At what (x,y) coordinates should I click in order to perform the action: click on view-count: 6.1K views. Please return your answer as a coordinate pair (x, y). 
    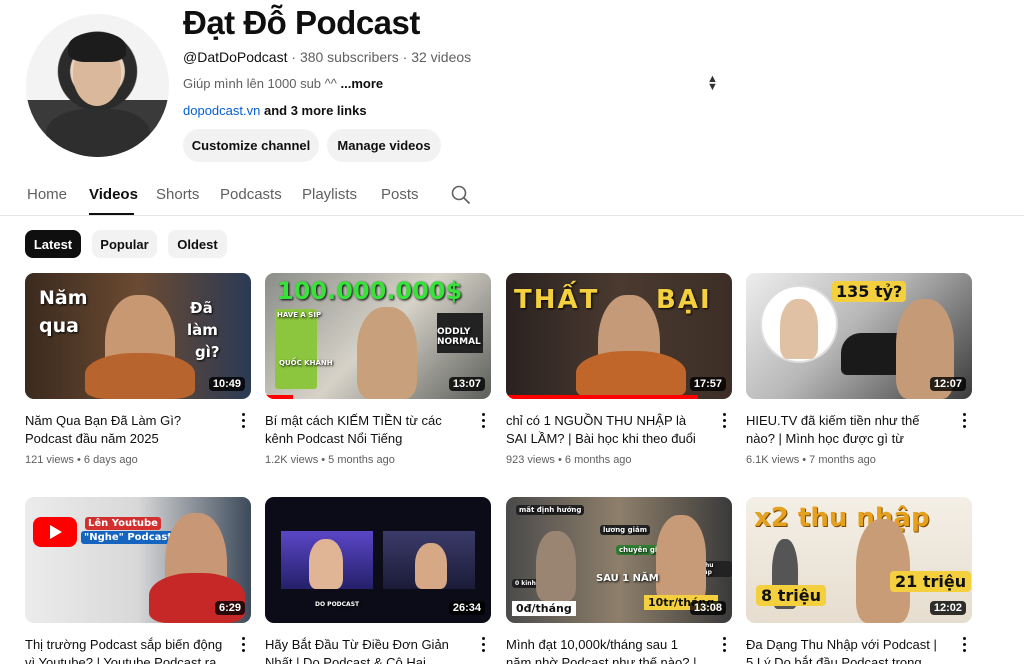
    Looking at the image, I should click on (773, 460).